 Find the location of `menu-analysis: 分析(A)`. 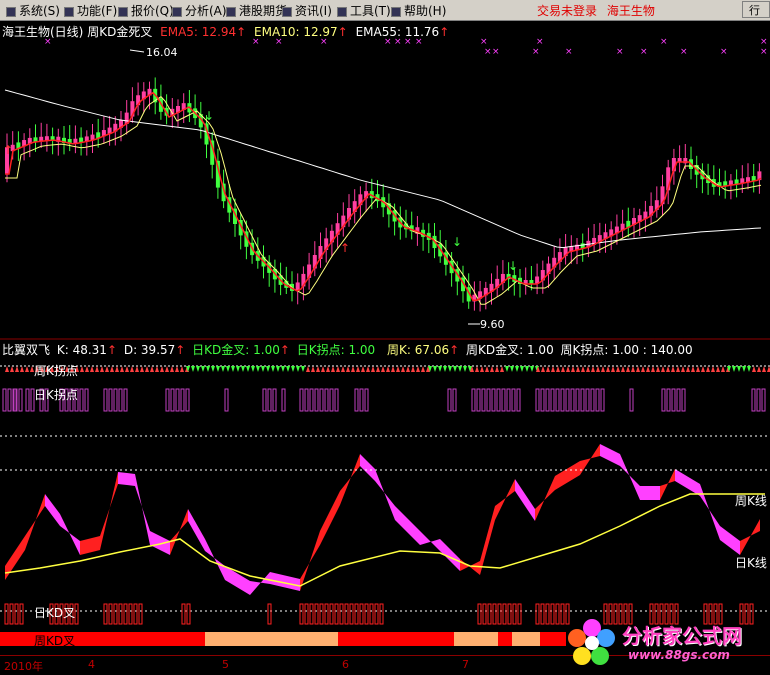

menu-analysis: 分析(A) is located at coordinates (199, 10).